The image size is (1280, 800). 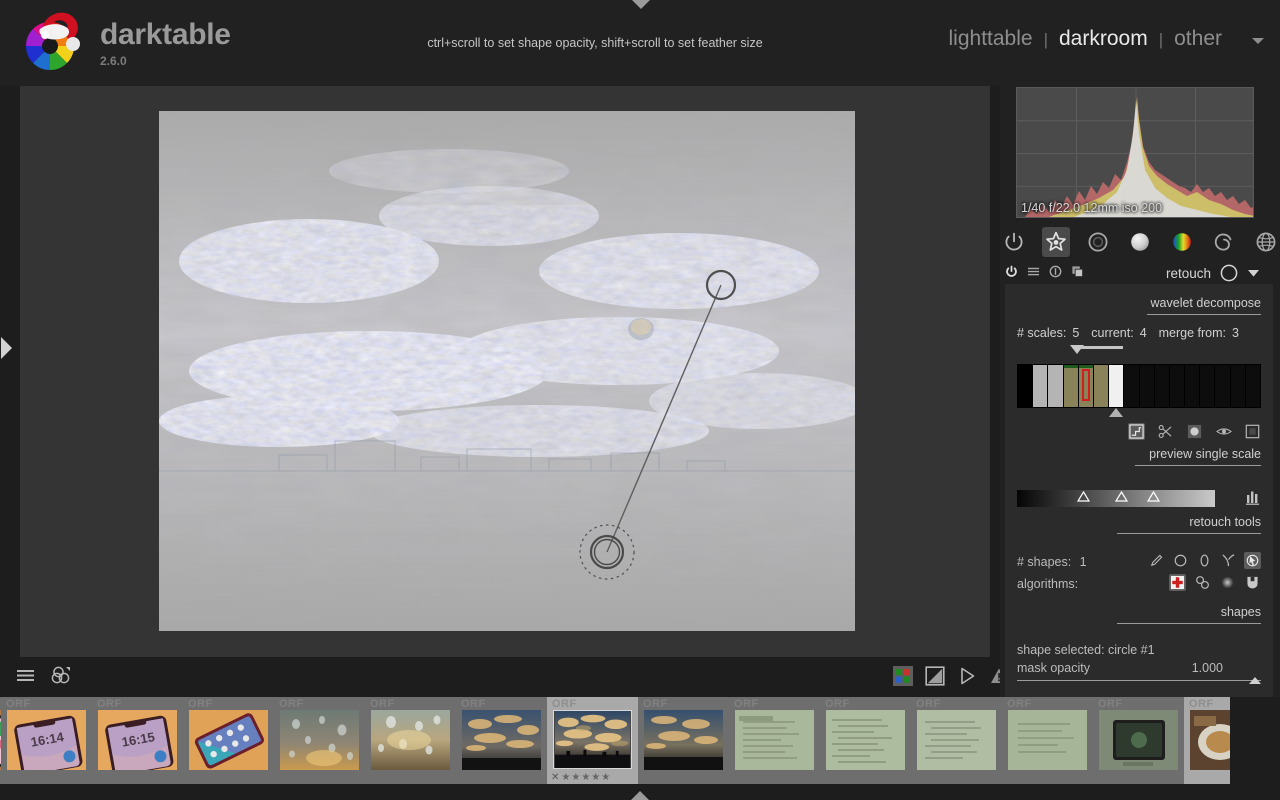 I want to click on filmstrip-item-14: ORF, so click(x=1207, y=740).